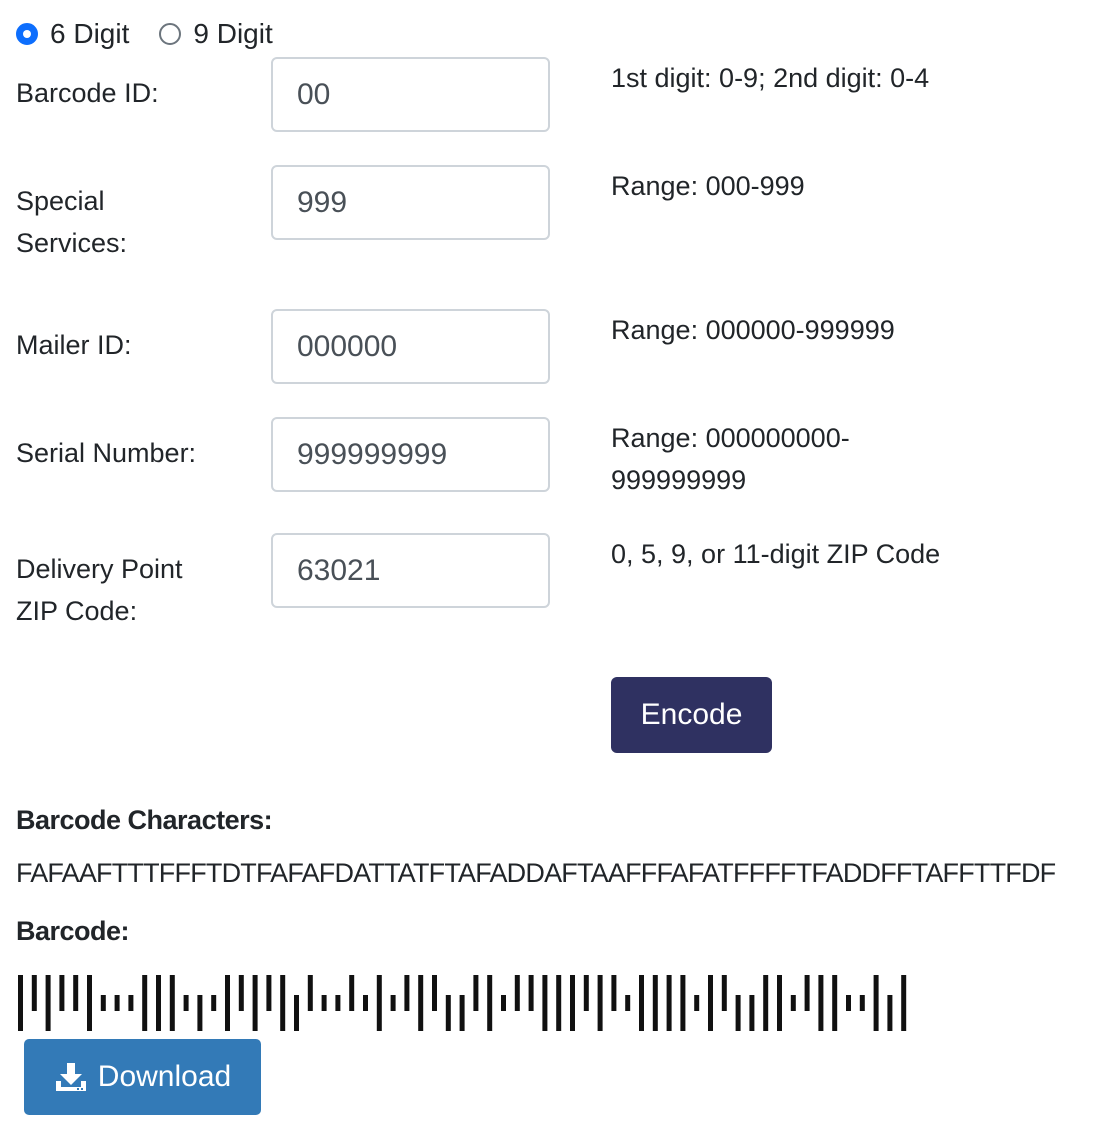  What do you see at coordinates (708, 186) in the screenshot?
I see `special-services-hint: Range: 000-999` at bounding box center [708, 186].